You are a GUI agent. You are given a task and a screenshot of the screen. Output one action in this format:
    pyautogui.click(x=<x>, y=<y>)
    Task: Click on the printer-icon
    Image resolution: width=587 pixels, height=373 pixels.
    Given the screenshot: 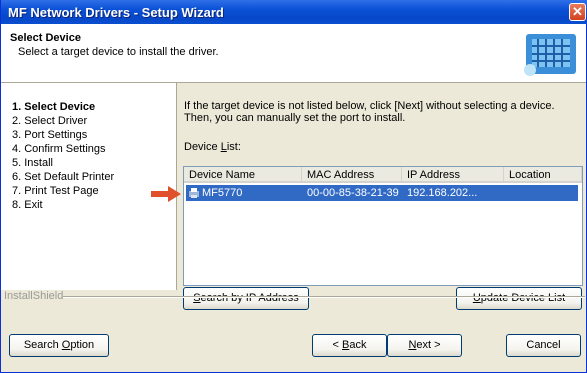 What is the action you would take?
    pyautogui.click(x=194, y=193)
    